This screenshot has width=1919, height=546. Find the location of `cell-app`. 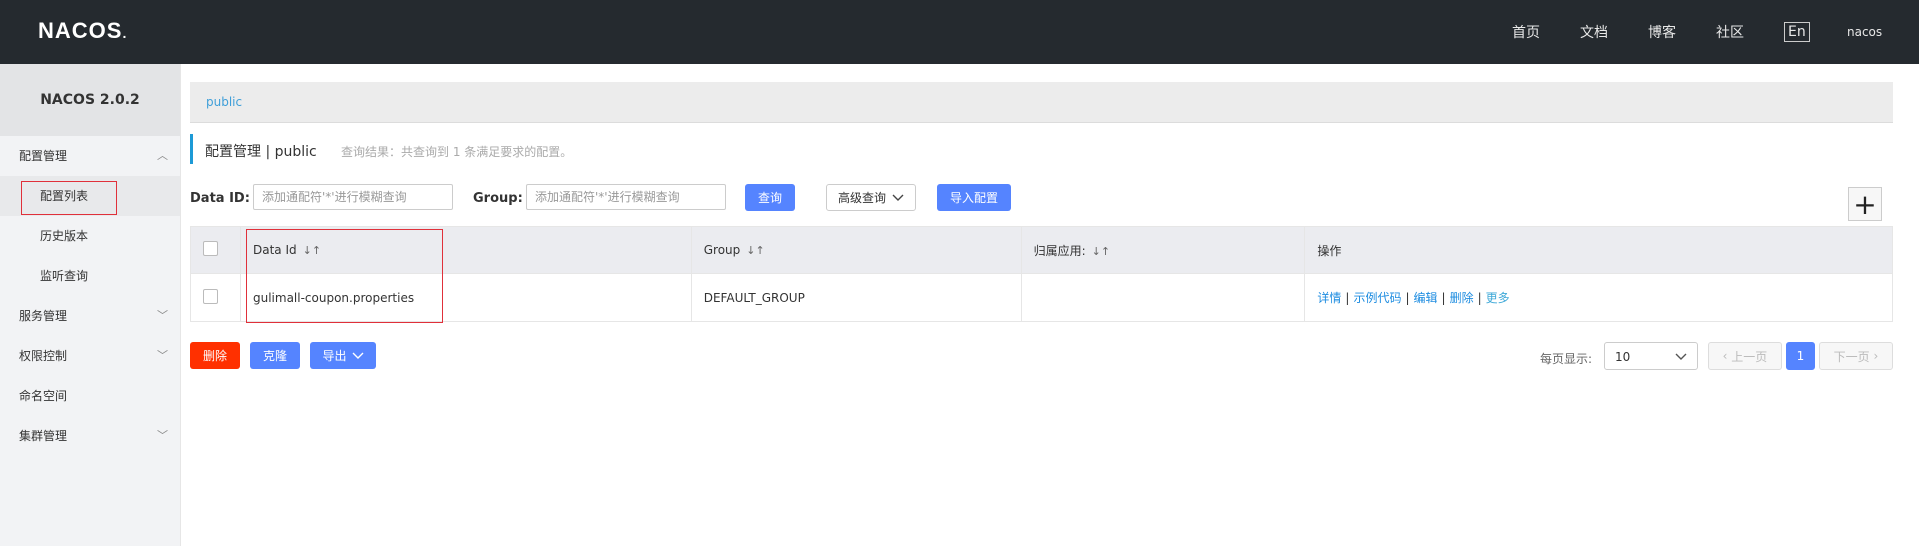

cell-app is located at coordinates (1163, 297).